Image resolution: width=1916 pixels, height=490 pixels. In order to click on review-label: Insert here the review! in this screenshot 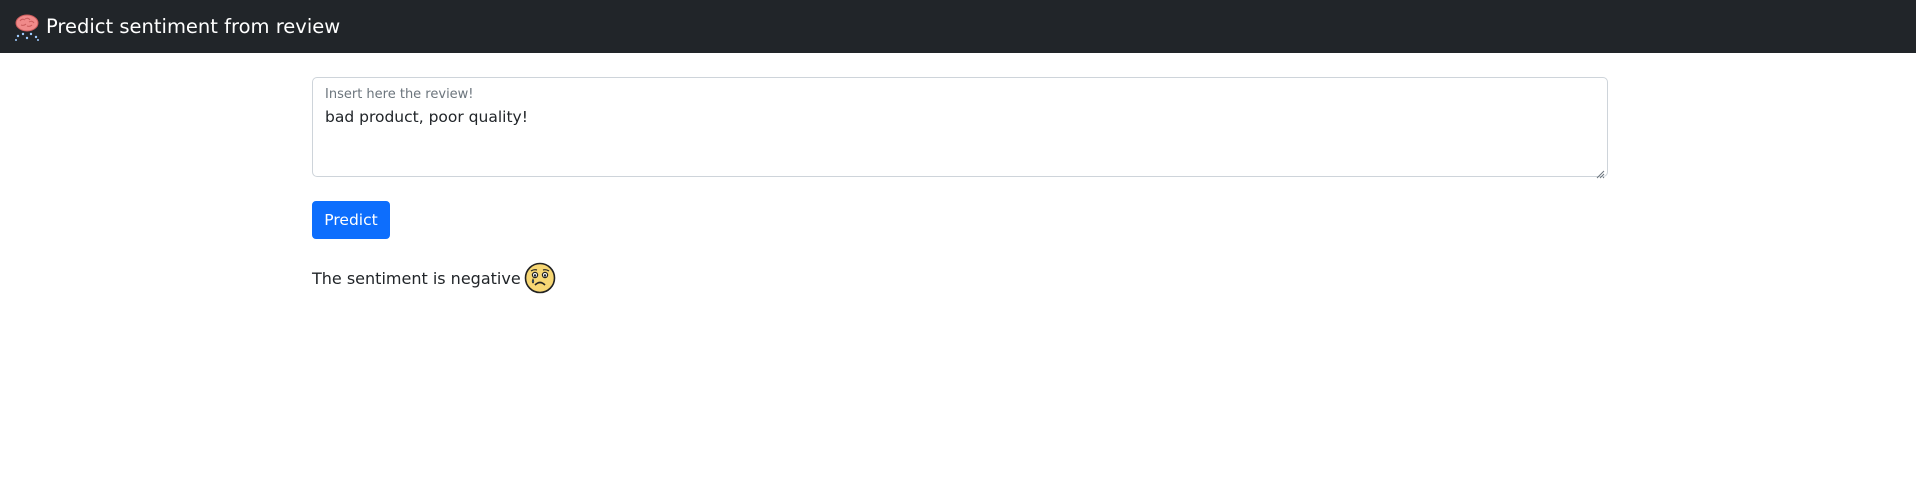, I will do `click(399, 94)`.